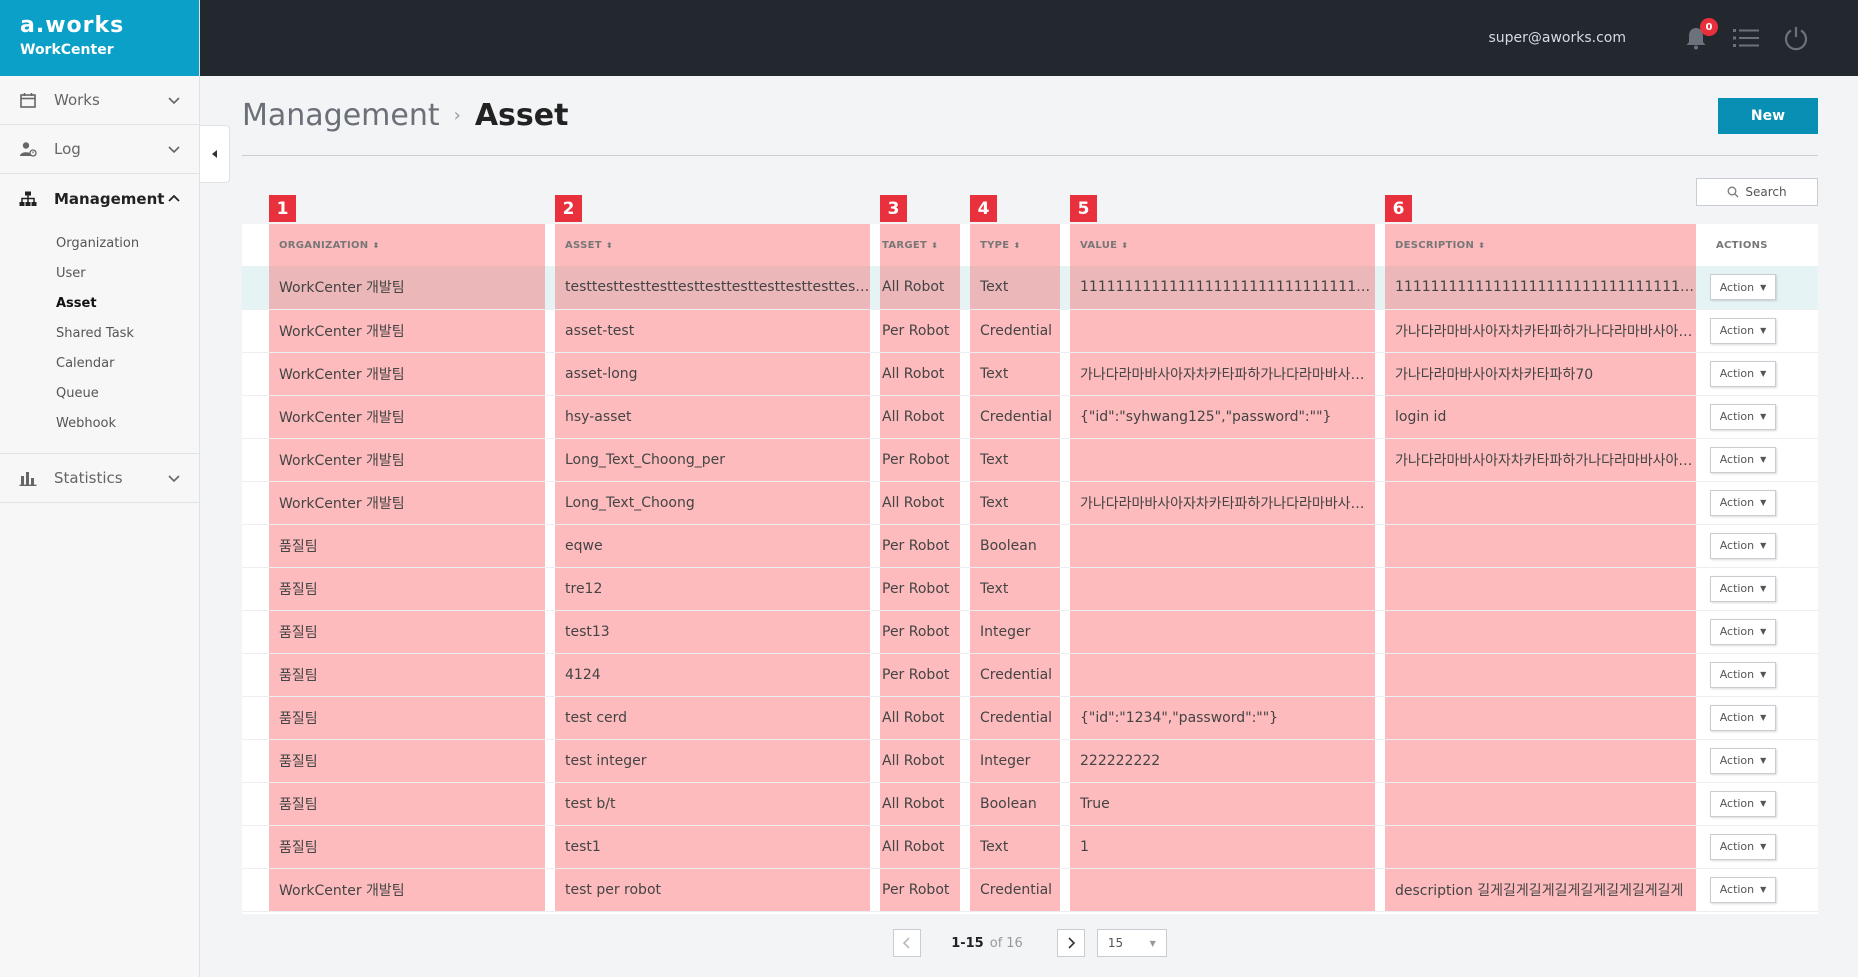 Image resolution: width=1858 pixels, height=977 pixels. Describe the element at coordinates (712, 890) in the screenshot. I see `cell-asset: test per robot` at that location.